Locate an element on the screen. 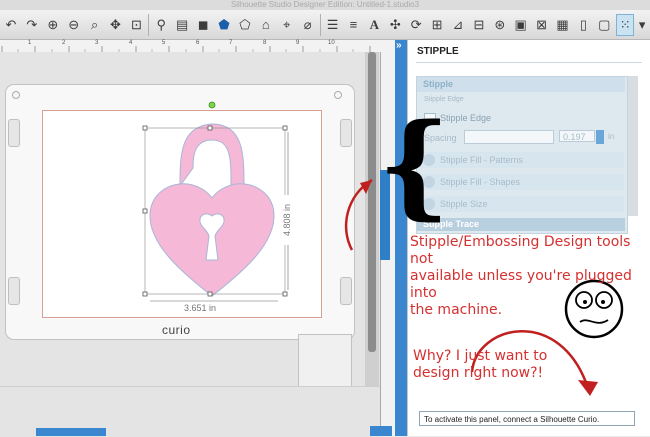  annotation-line: Stipple/Embossing Design tools not is located at coordinates (520, 250).